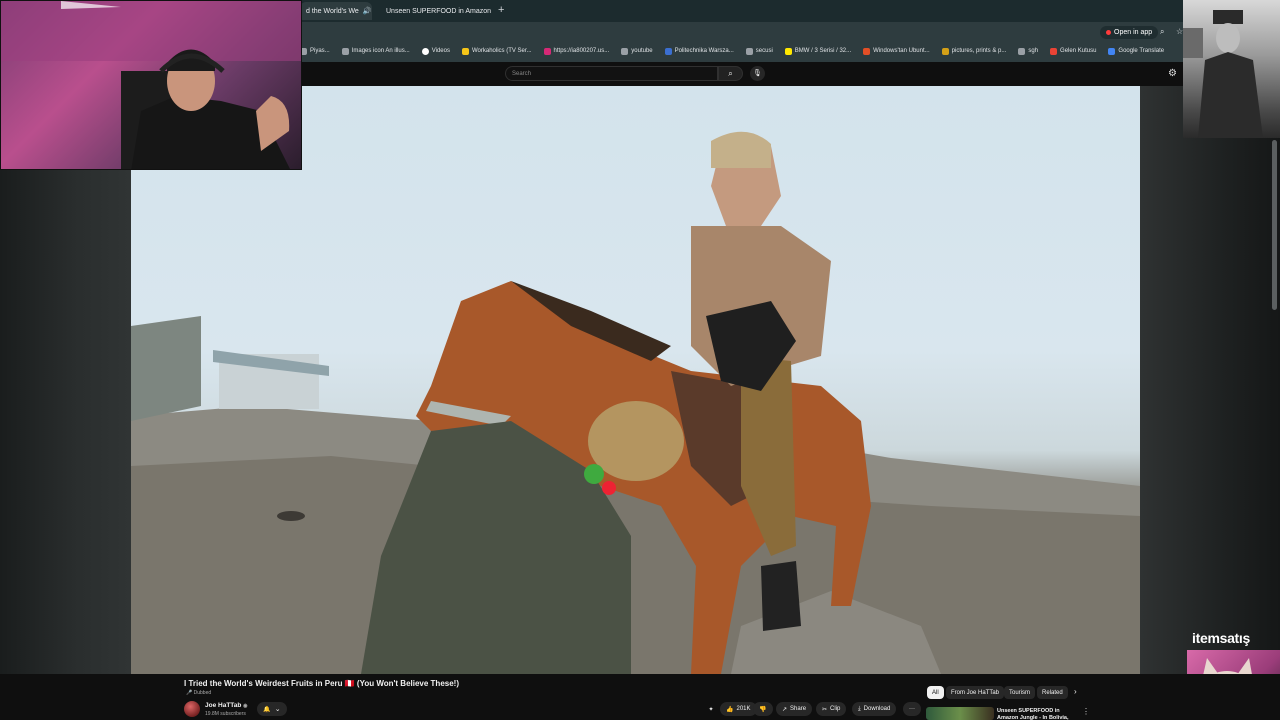 This screenshot has height=720, width=1280. What do you see at coordinates (1054, 51) in the screenshot?
I see `gmail-icon` at bounding box center [1054, 51].